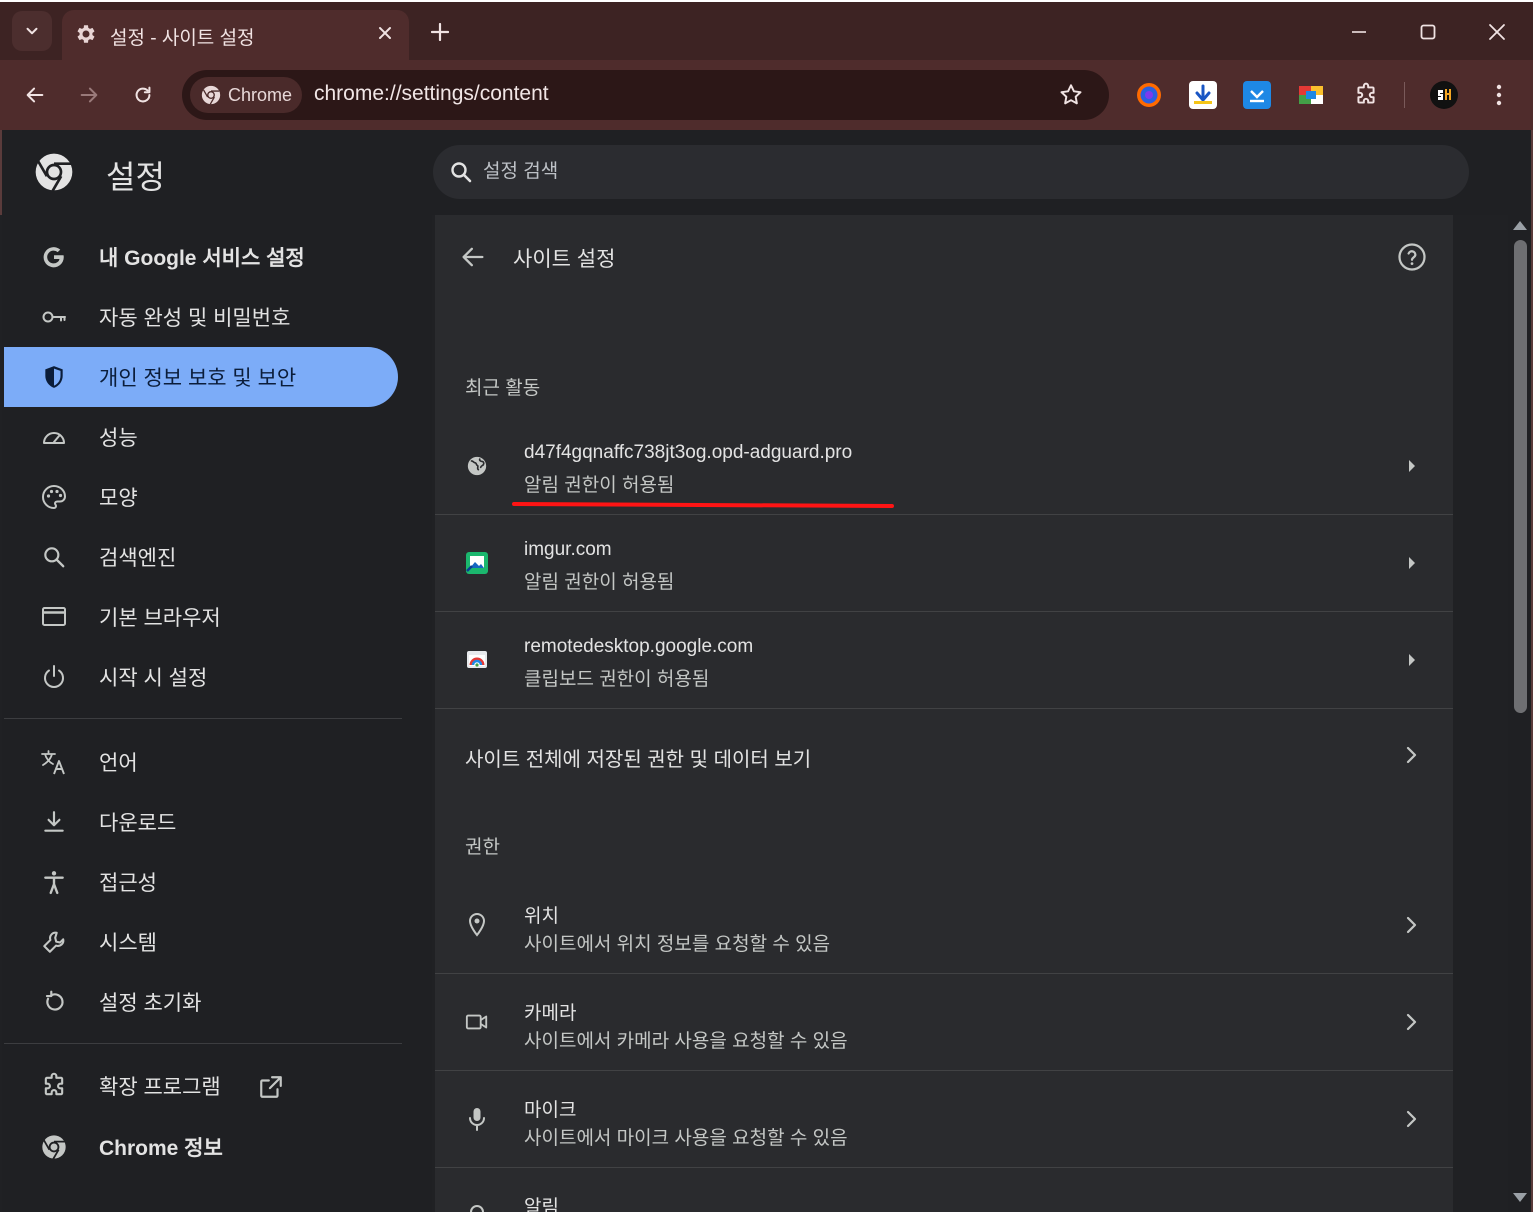  I want to click on gear-icon, so click(86, 34).